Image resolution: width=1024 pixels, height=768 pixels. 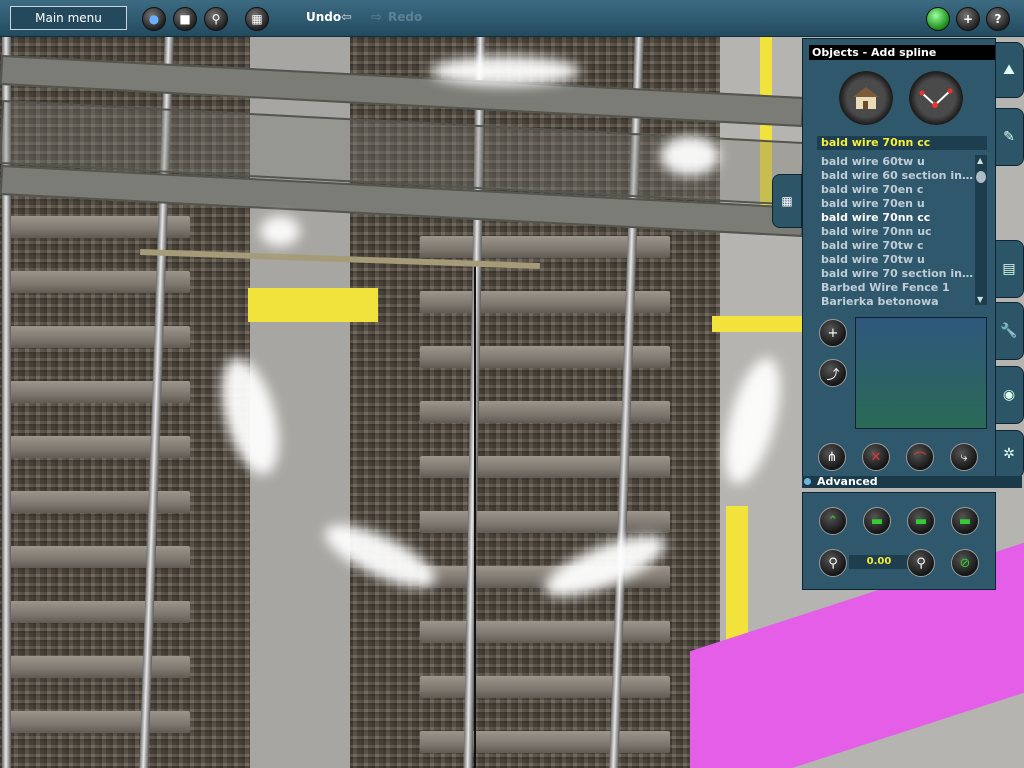 I want to click on grid-icon: ▦, so click(x=257, y=19).